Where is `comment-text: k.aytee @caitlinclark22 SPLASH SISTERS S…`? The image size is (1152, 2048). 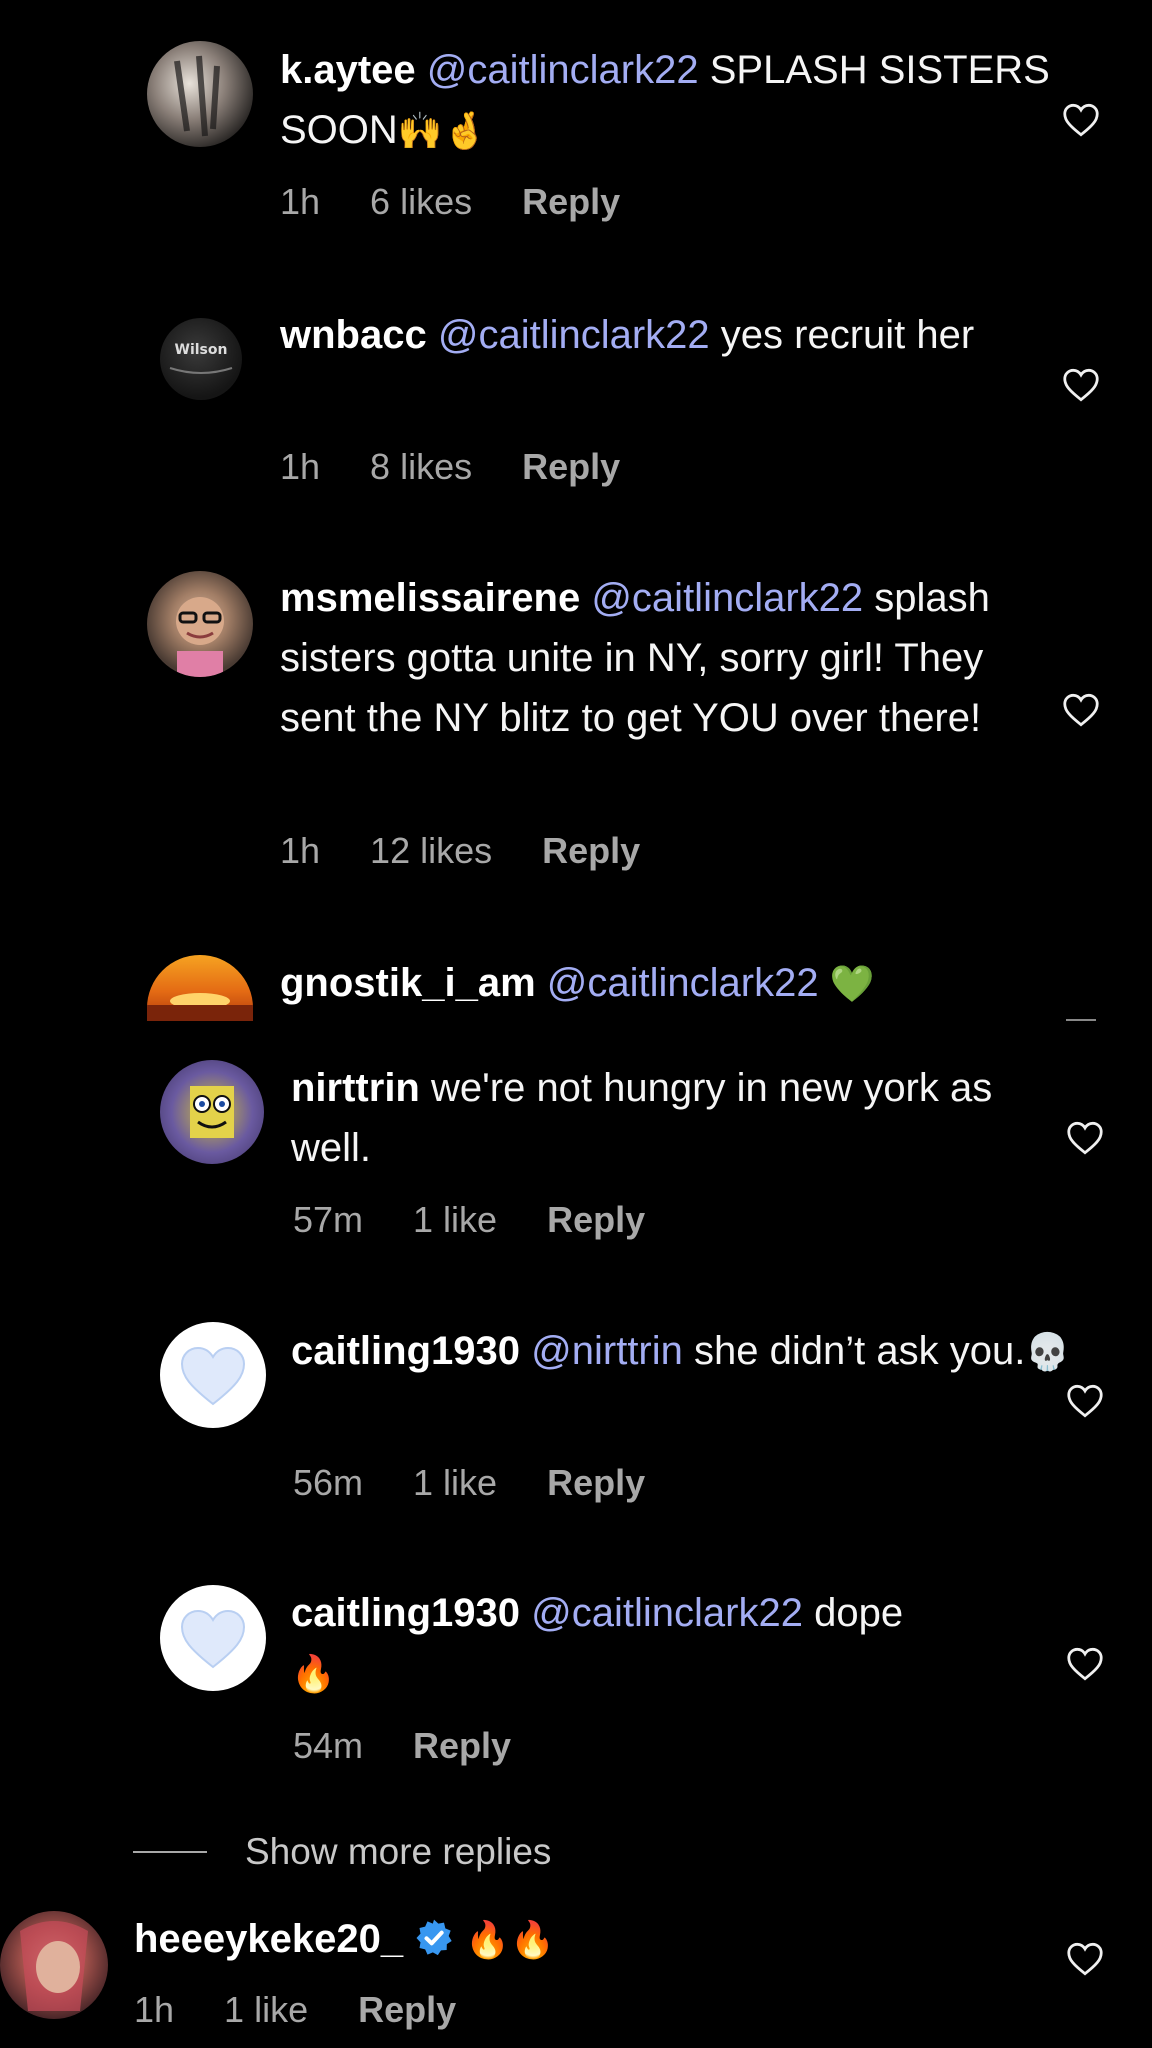 comment-text: k.aytee @caitlinclark22 SPLASH SISTERS S… is located at coordinates (670, 101).